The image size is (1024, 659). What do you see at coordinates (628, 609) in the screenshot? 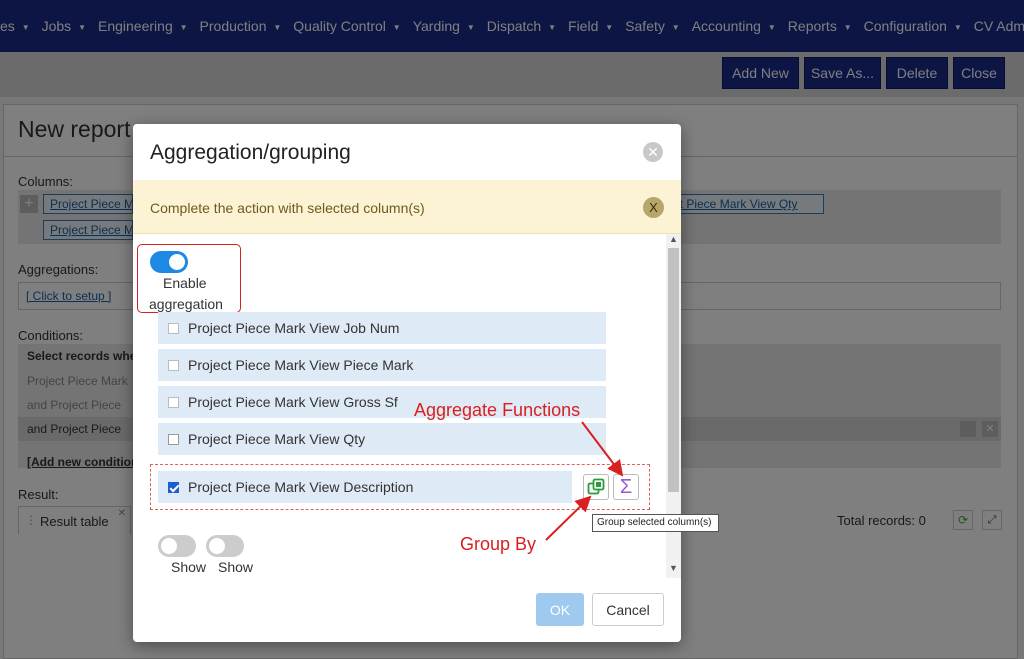
I see `cancel-button: Cancel` at bounding box center [628, 609].